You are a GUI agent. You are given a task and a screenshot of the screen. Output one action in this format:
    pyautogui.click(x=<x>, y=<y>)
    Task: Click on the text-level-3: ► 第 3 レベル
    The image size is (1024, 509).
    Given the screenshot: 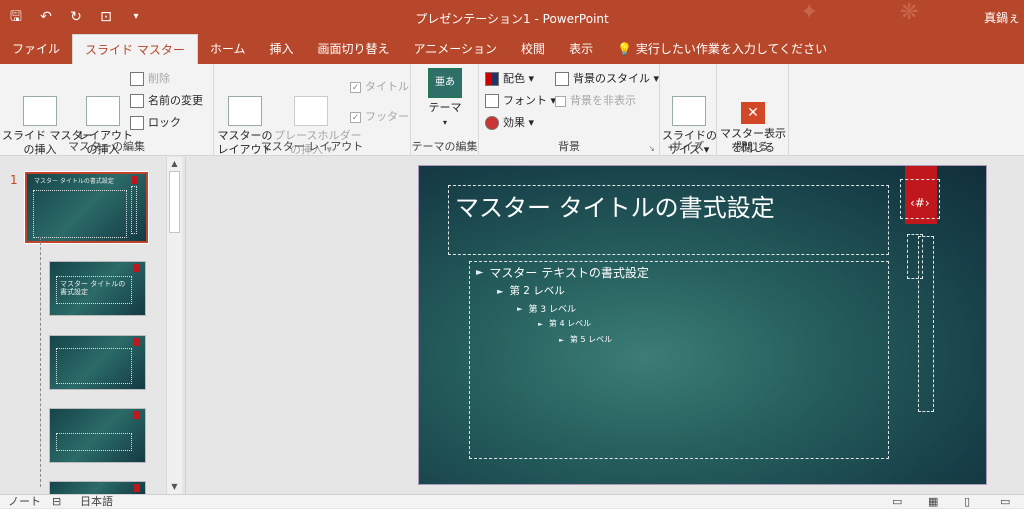 What is the action you would take?
    pyautogui.click(x=546, y=309)
    